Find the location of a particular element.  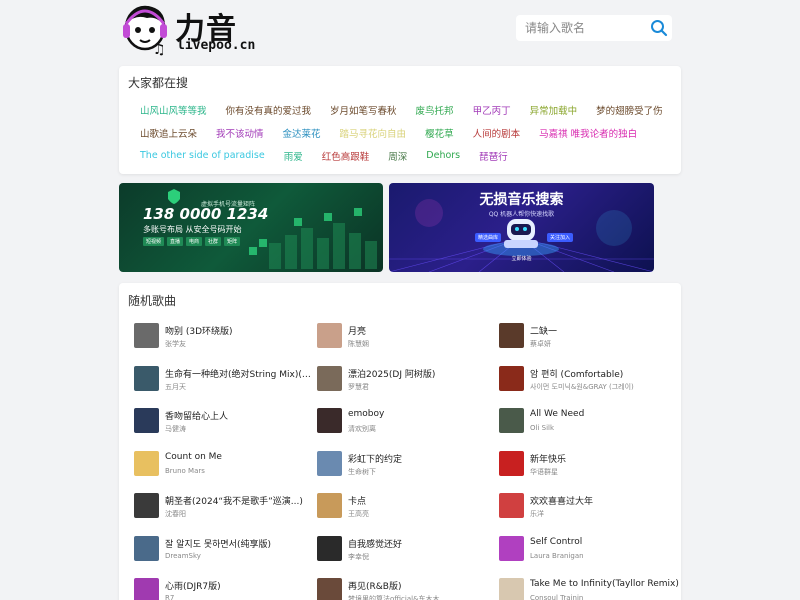

song-item: 新年快乐 华语群星 is located at coordinates (589, 464).